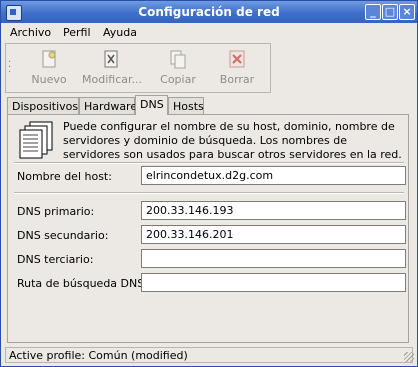 The width and height of the screenshot is (418, 367). I want to click on menu-perfil: Perfil, so click(77, 32).